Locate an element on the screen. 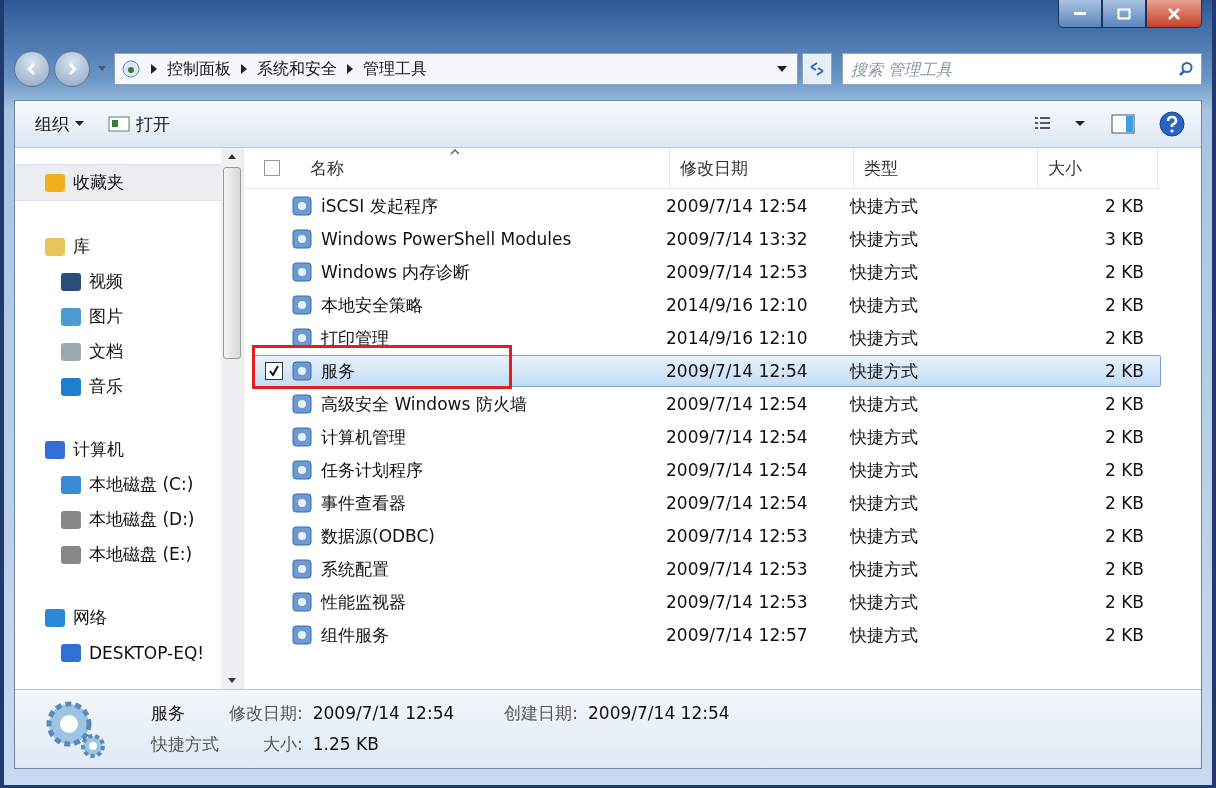  nav-item: 本地磁盘 (C:) is located at coordinates (118, 484).